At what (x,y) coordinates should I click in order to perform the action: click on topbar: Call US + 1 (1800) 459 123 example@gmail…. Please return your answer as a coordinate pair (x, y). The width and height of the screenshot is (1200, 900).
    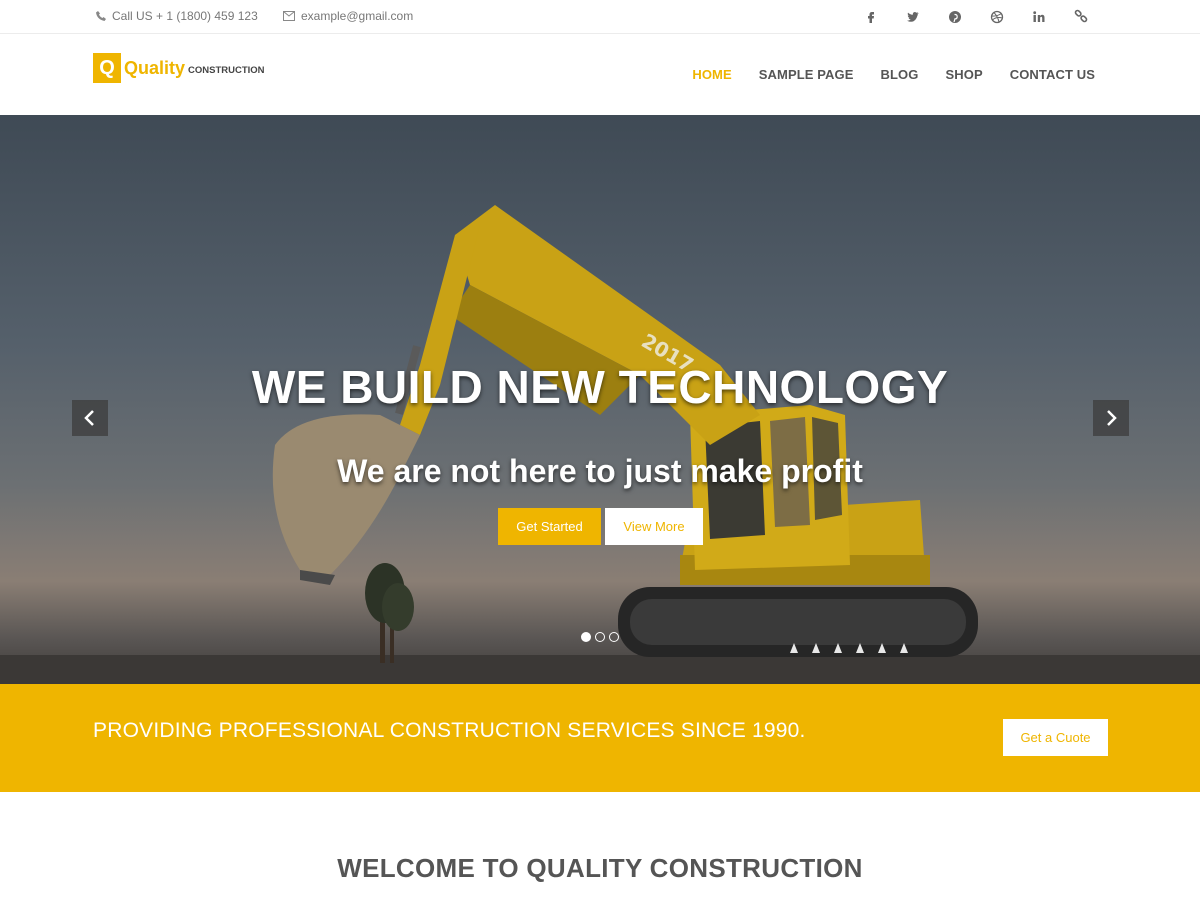
    Looking at the image, I should click on (600, 17).